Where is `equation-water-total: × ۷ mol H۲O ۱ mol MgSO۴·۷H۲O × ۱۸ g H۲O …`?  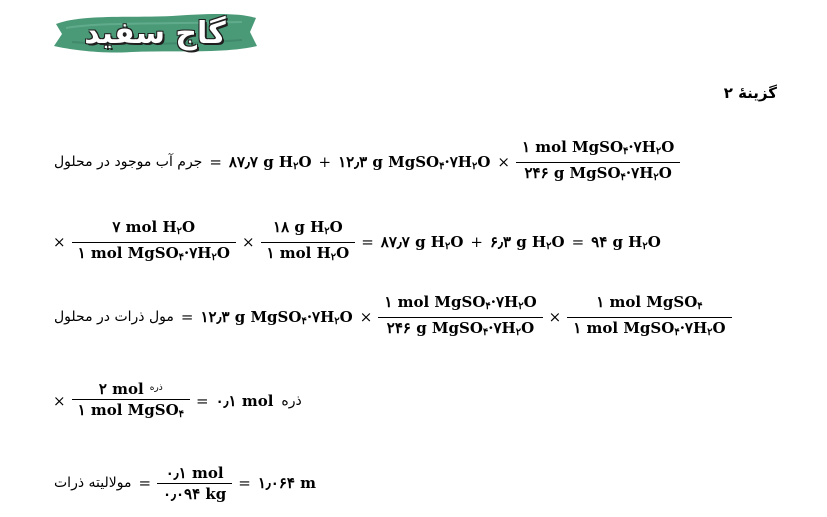 equation-water-total: × ۷ mol H۲O ۱ mol MgSO۴·۷H۲O × ۱۸ g H۲O … is located at coordinates (357, 242).